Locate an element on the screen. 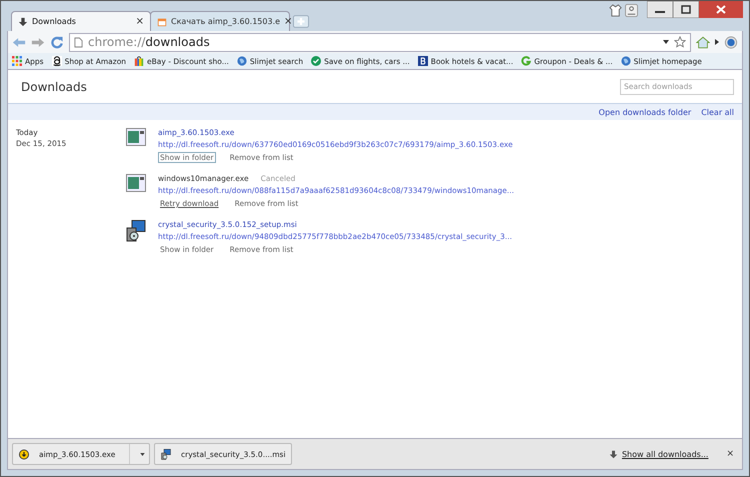 Image resolution: width=750 pixels, height=477 pixels. page-title: Downloads is located at coordinates (54, 87).